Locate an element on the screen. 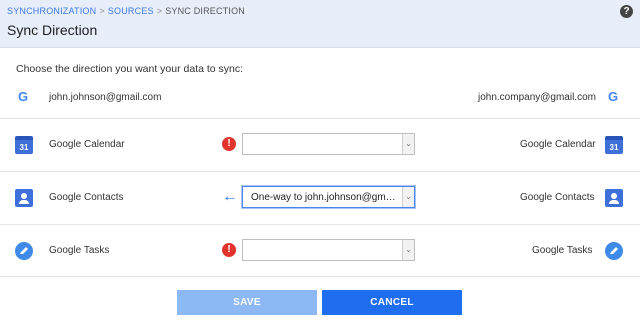 This screenshot has height=326, width=640. service-label-left: Google Tasks is located at coordinates (79, 250).